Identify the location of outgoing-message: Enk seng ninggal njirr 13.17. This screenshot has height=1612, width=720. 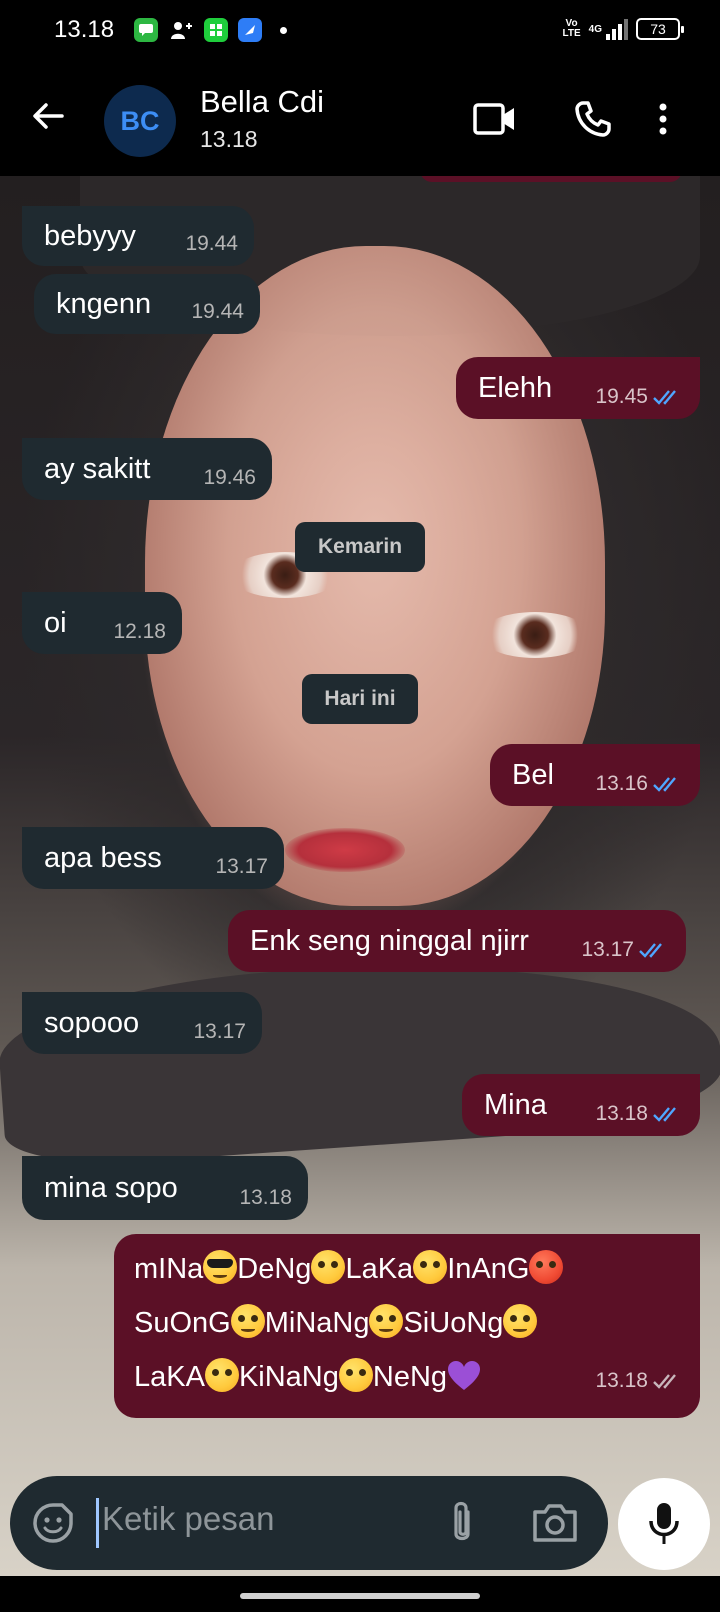
(457, 941).